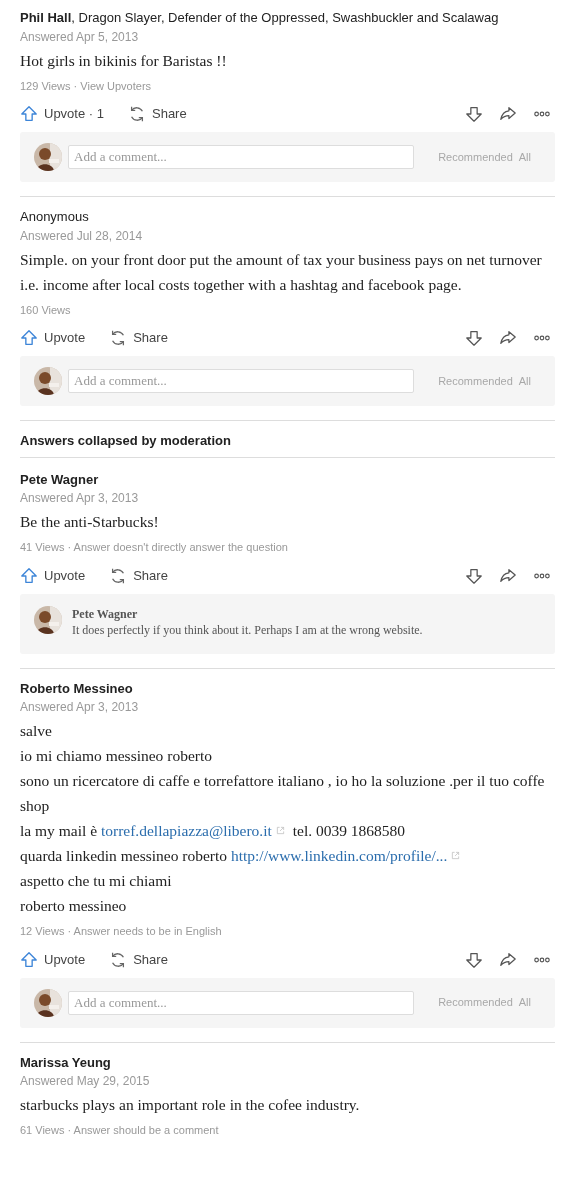 This screenshot has height=1200, width=572. What do you see at coordinates (120, 1130) in the screenshot?
I see `answer-stats: 61 Views · Answer should be a comment` at bounding box center [120, 1130].